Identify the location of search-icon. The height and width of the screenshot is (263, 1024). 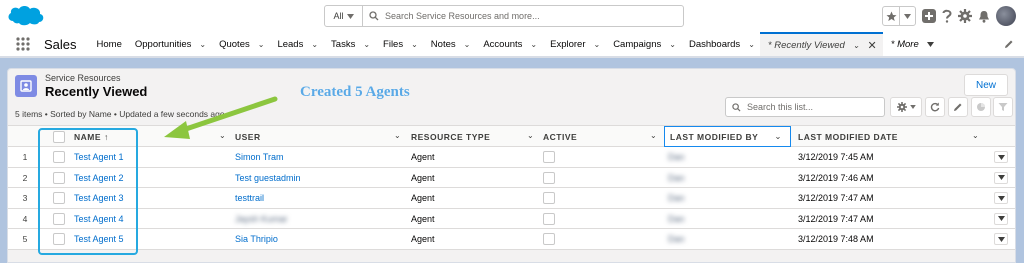
(736, 107).